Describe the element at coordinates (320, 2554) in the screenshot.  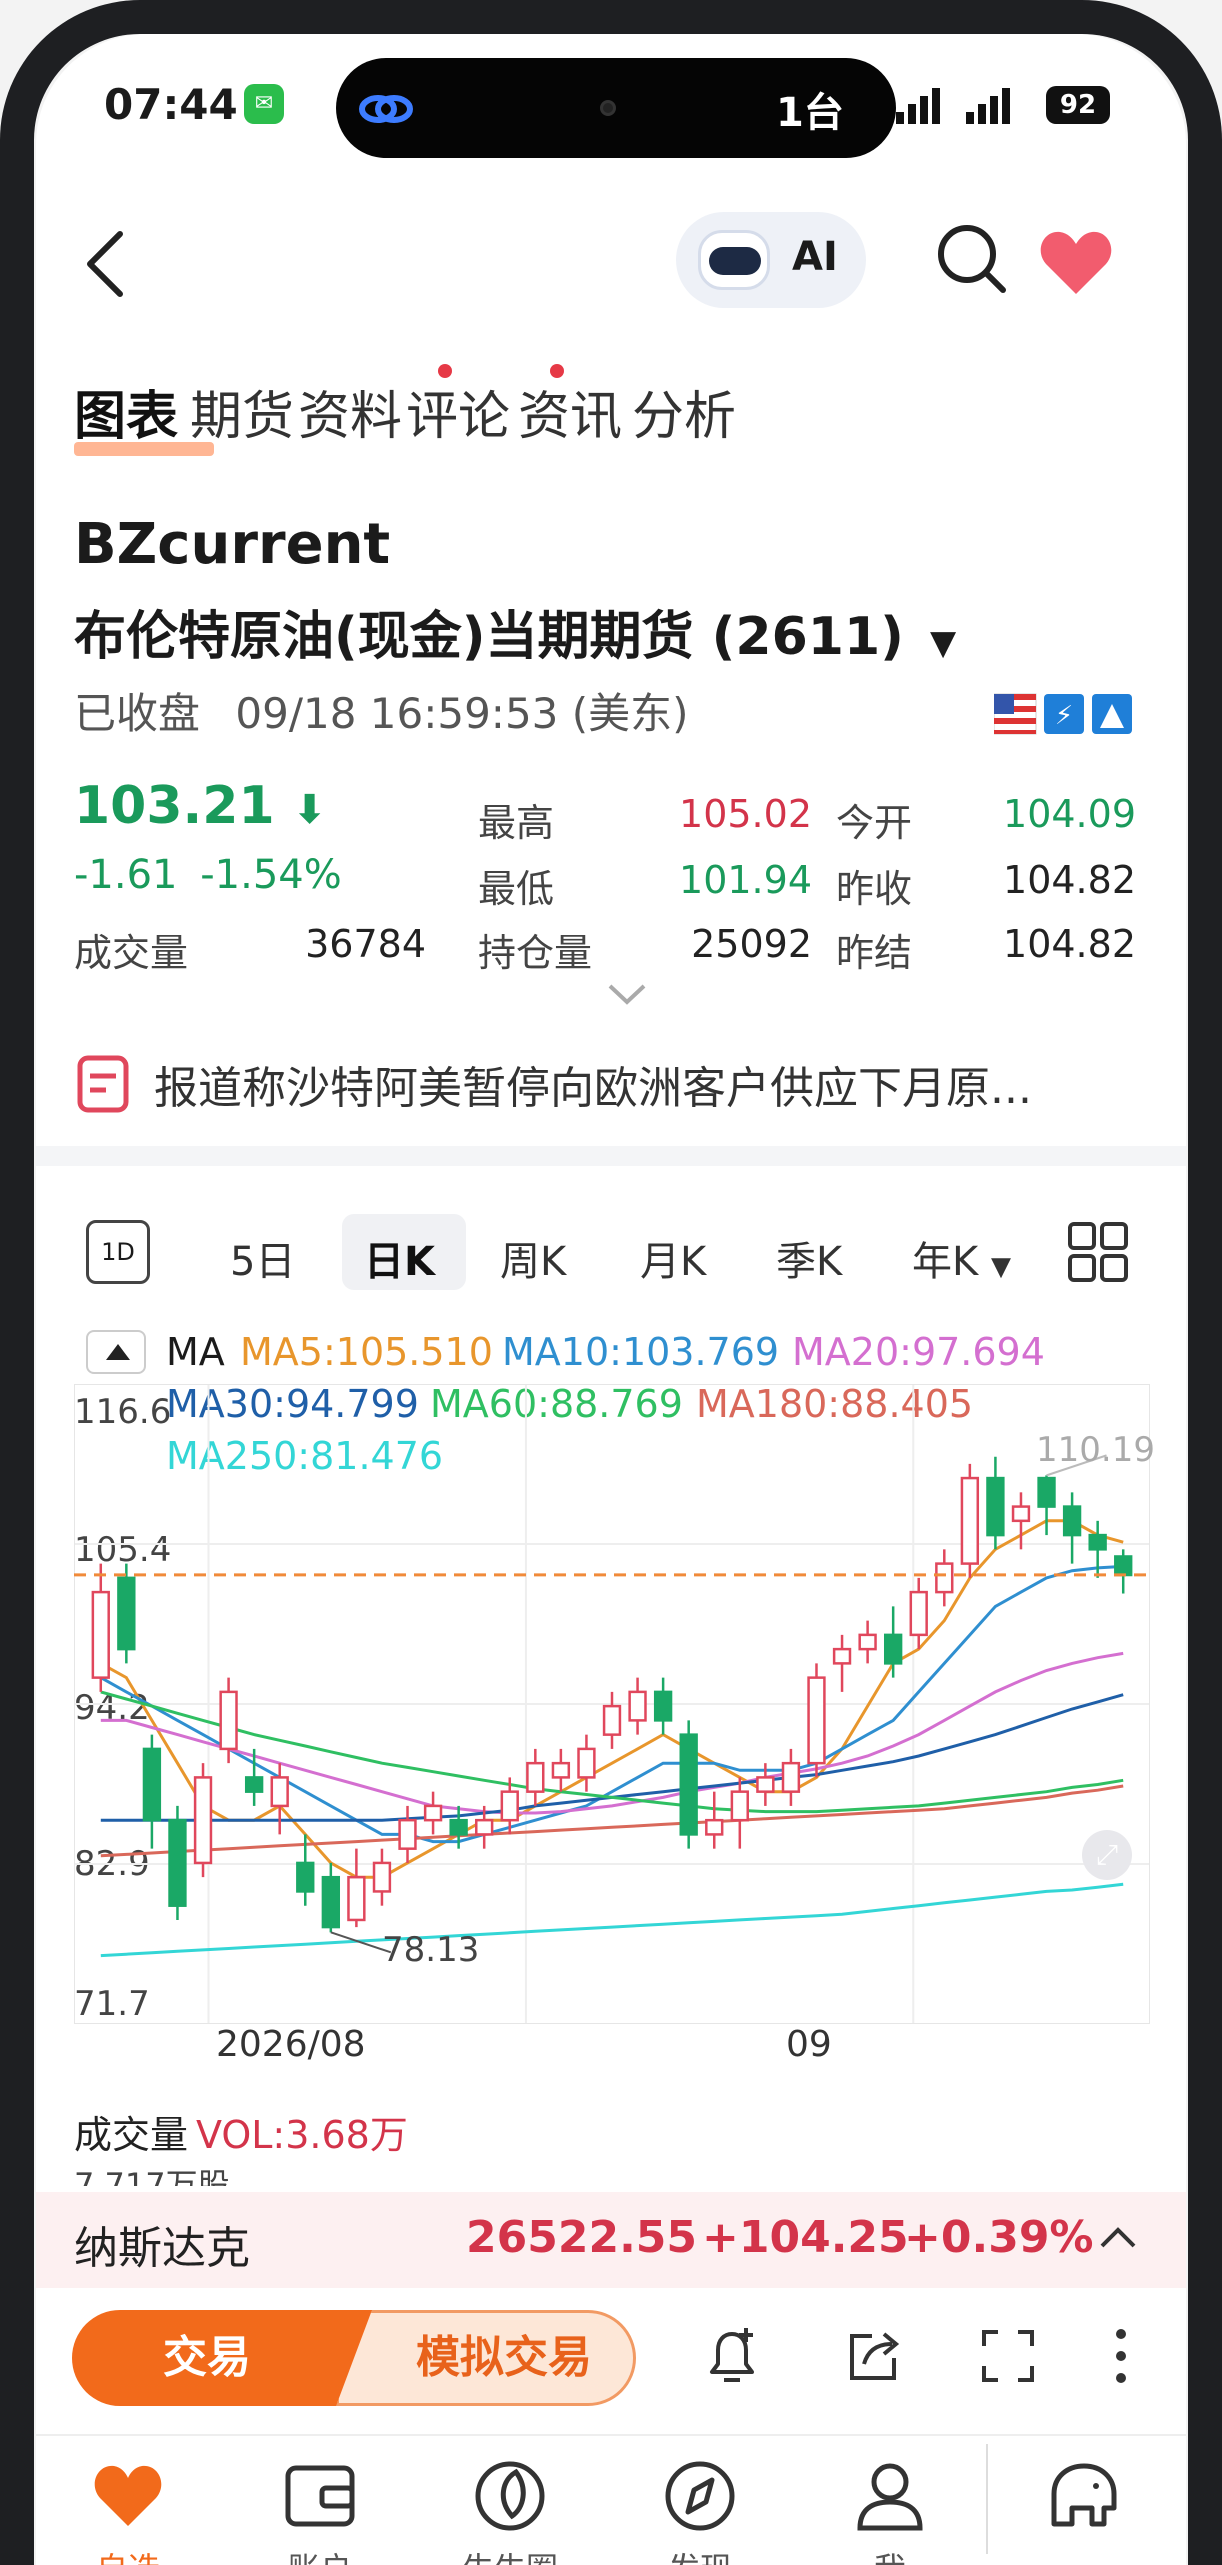
I see `nav-account: 账户` at that location.